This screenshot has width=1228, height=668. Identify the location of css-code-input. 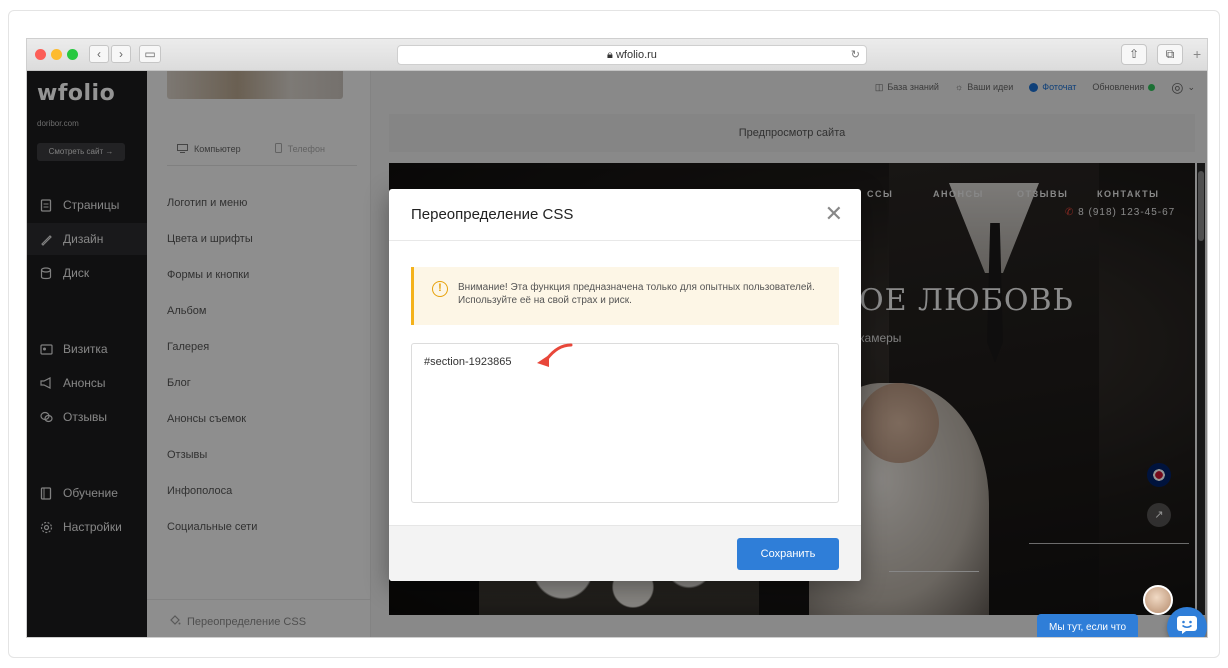
(625, 423).